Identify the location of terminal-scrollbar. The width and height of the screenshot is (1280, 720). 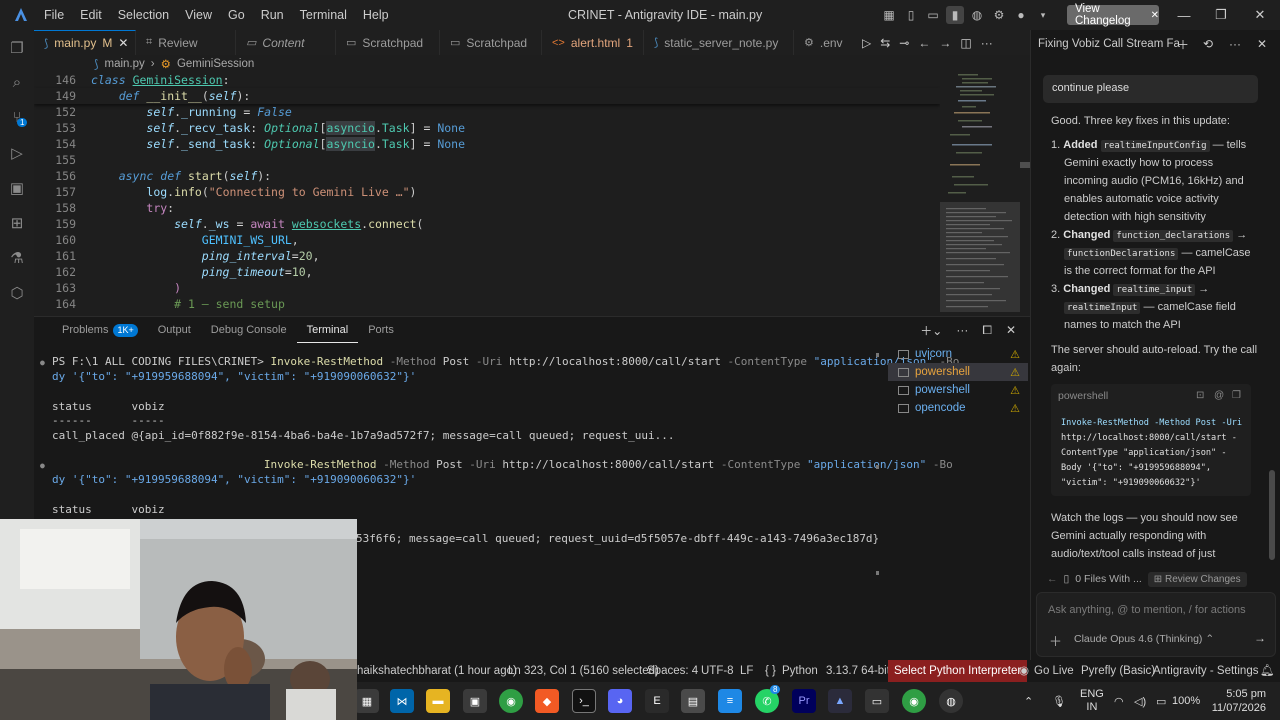
(878, 467).